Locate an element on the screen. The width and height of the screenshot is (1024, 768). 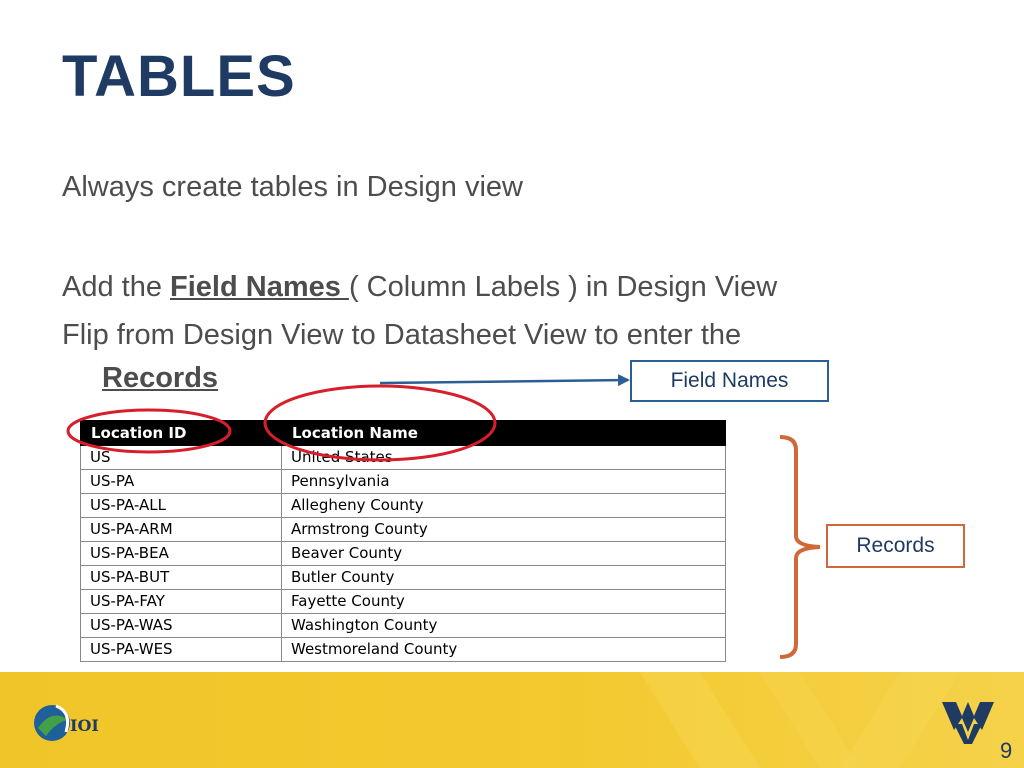
cell-location-id: US-PA-FAY is located at coordinates (181, 601).